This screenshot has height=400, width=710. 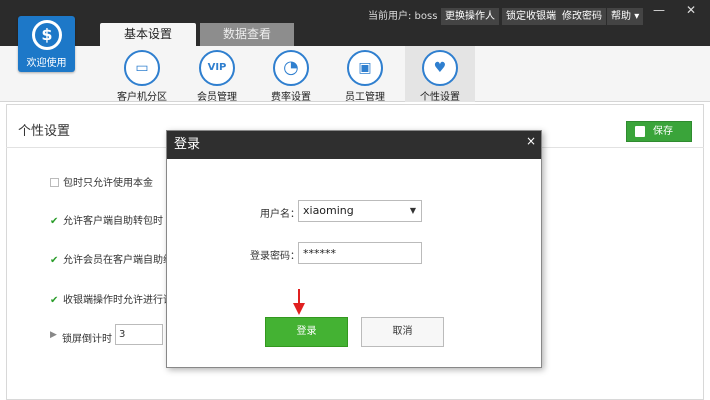 I want to click on login-button: 登录, so click(x=306, y=332).